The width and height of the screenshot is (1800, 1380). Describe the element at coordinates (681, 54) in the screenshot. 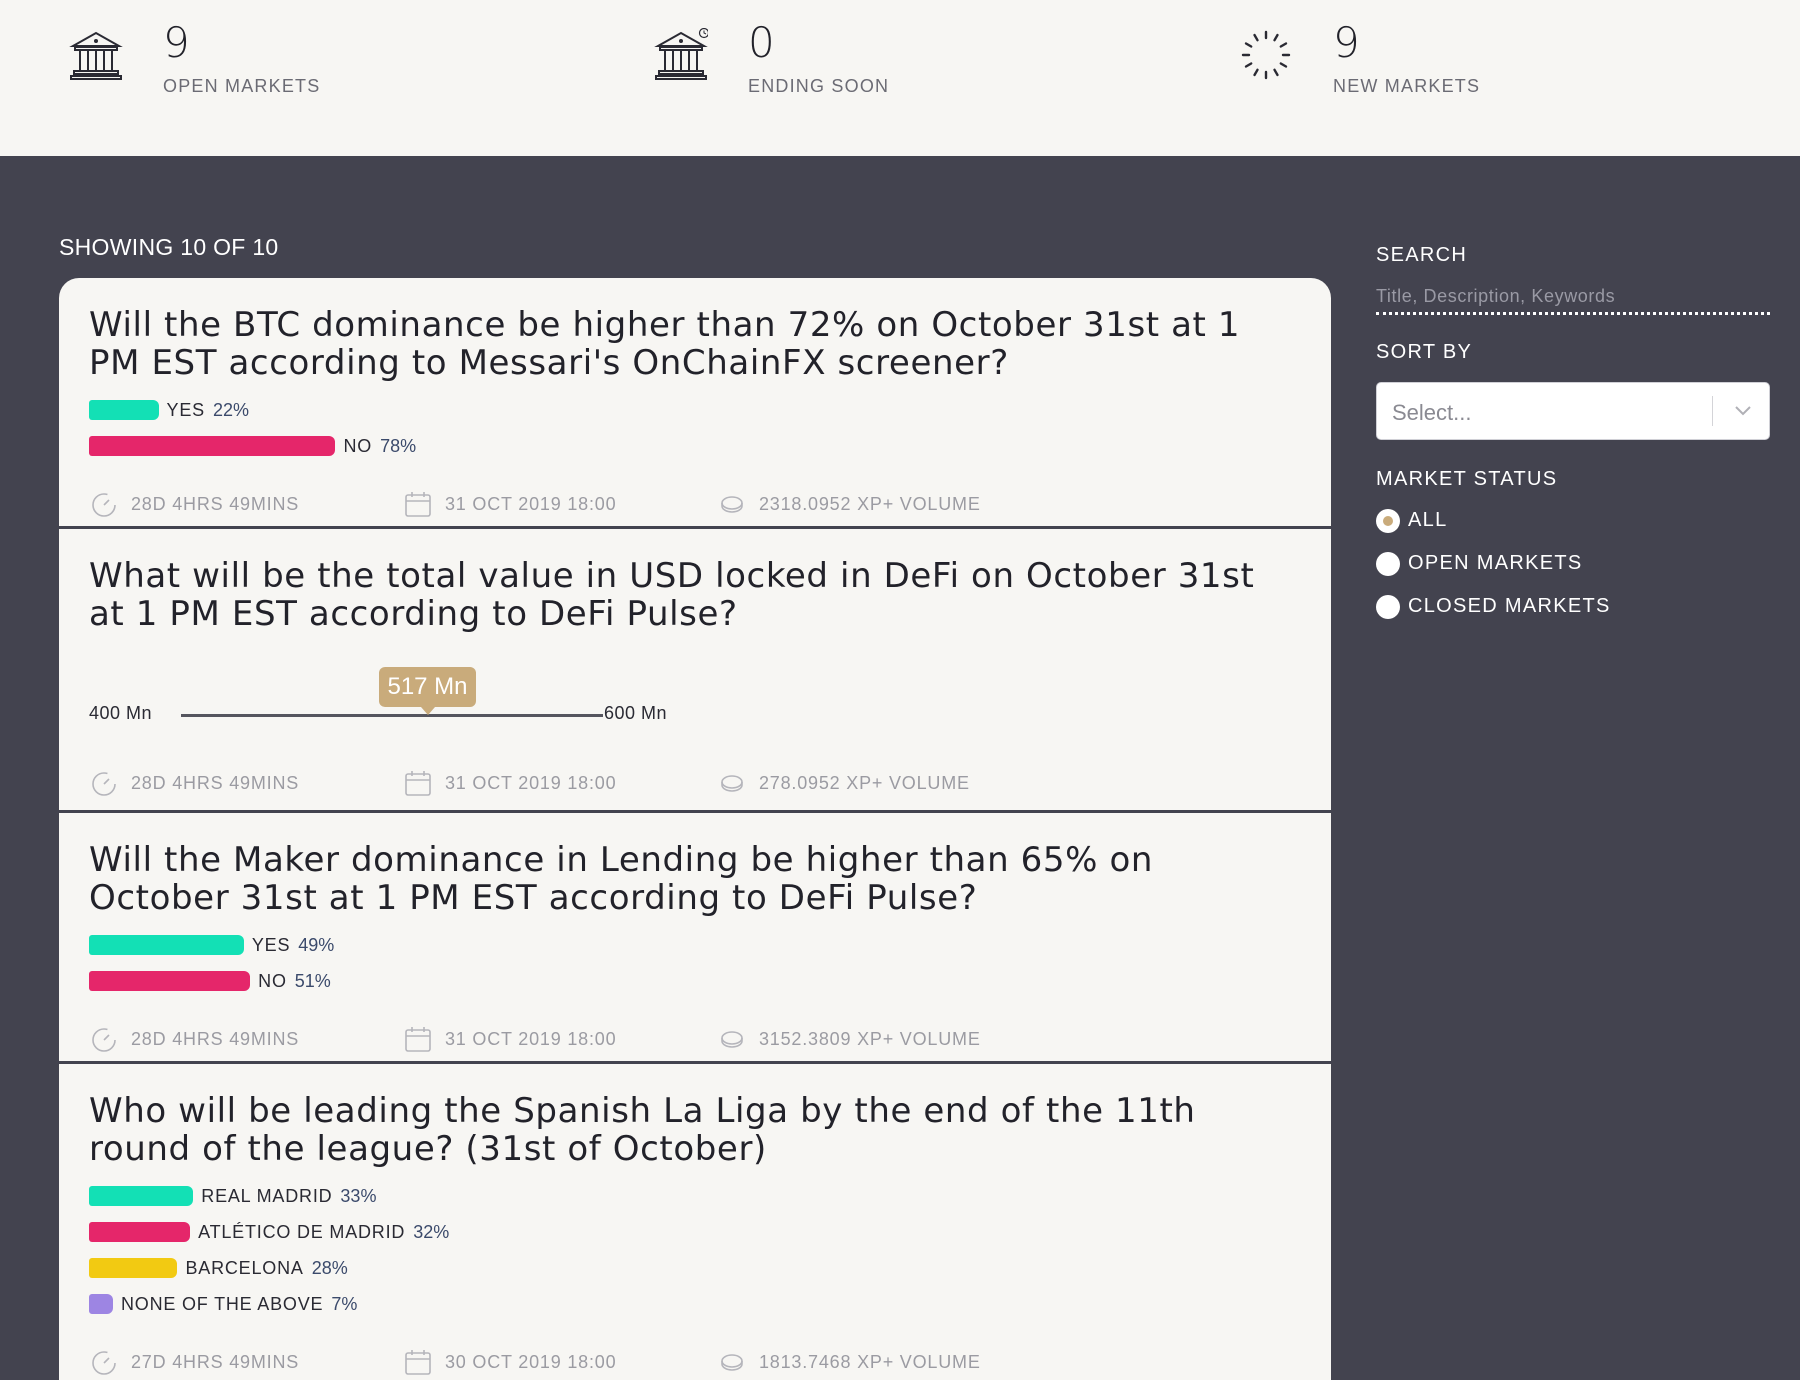

I see `bank-clock-icon` at that location.